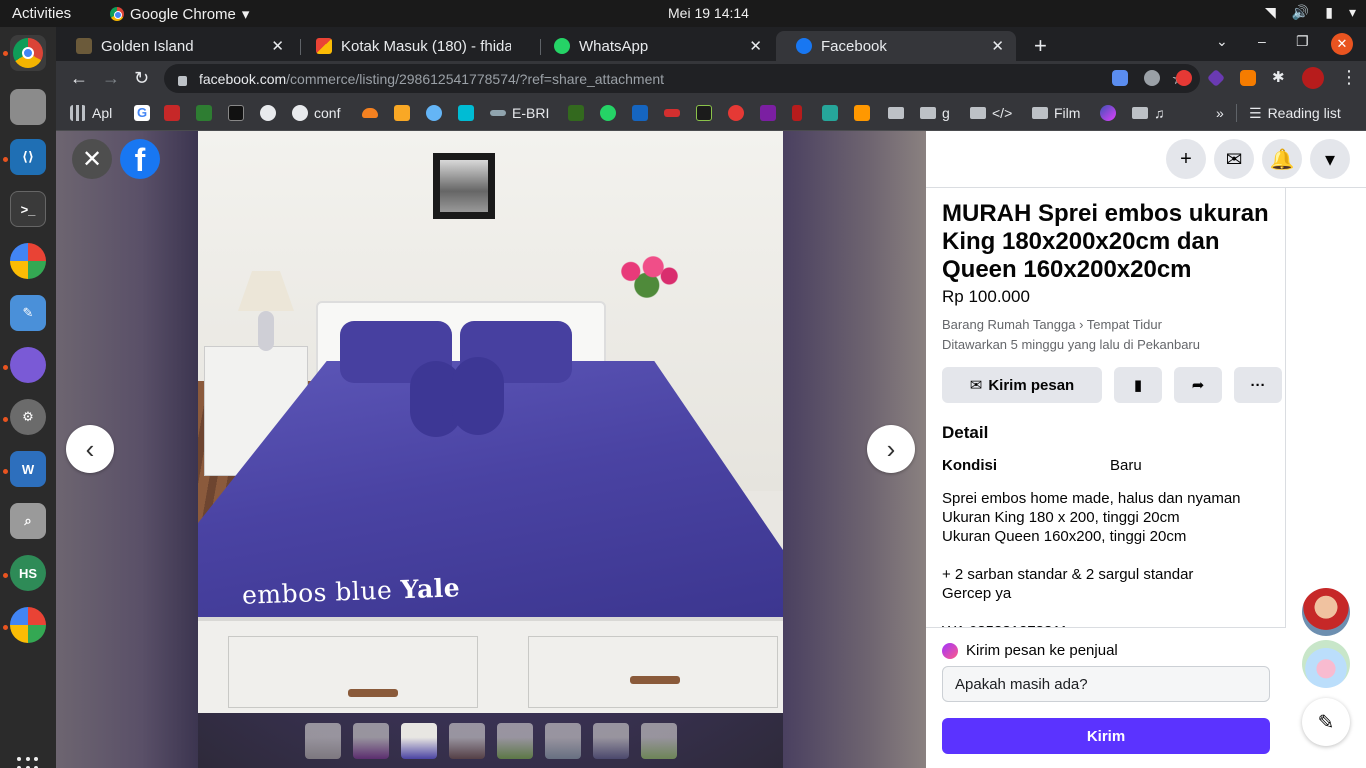  I want to click on writer-dock-icon: W, so click(28, 469).